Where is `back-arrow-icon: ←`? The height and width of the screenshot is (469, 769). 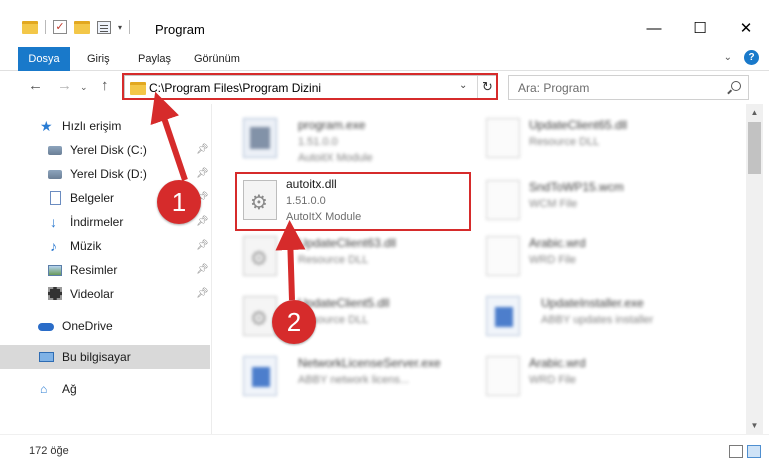 back-arrow-icon: ← is located at coordinates (35, 85).